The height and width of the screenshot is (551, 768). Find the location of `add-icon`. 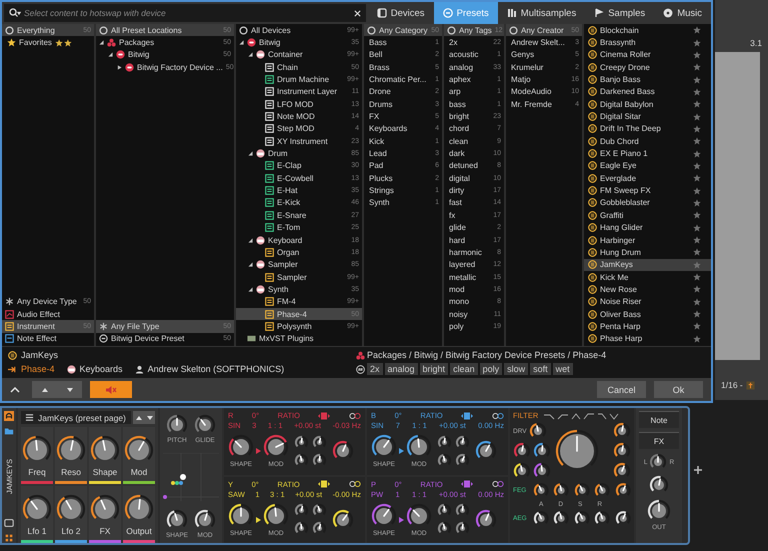

add-icon is located at coordinates (698, 470).